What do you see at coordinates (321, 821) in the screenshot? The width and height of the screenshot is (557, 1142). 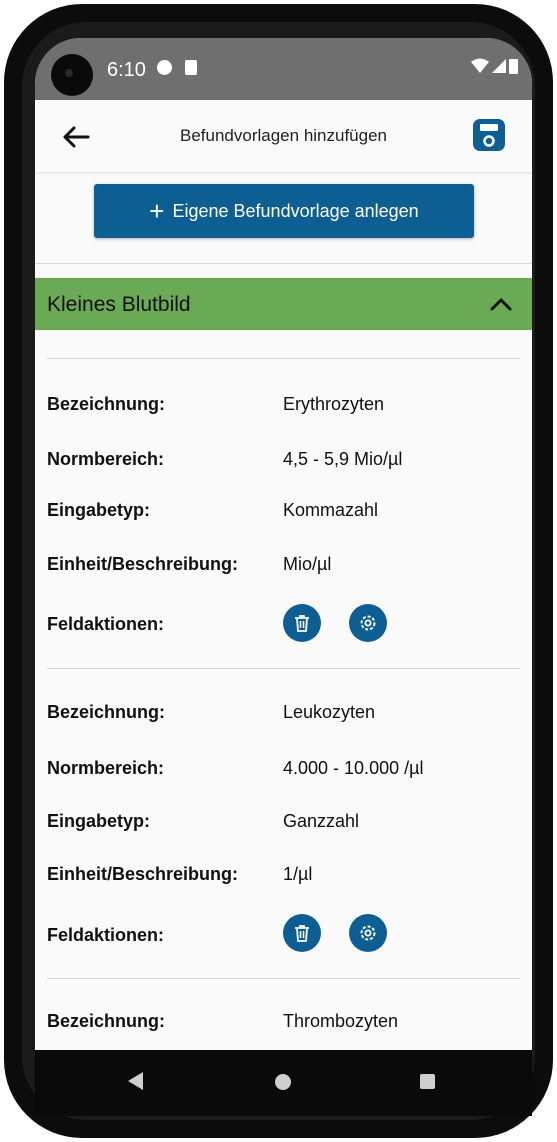 I see `value-input-type: Ganzzahl` at bounding box center [321, 821].